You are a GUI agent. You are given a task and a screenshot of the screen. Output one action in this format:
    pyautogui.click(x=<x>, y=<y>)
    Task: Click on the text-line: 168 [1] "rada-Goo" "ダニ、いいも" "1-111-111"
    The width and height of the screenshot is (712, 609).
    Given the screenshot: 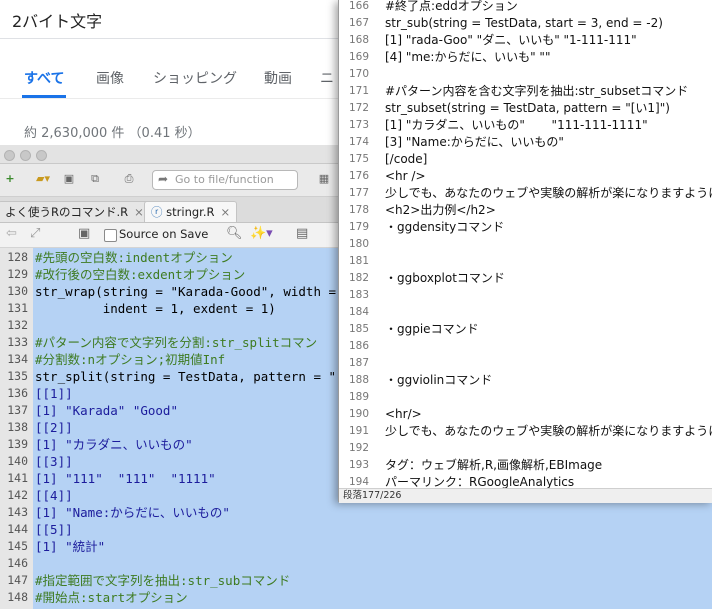 What is the action you would take?
    pyautogui.click(x=525, y=40)
    